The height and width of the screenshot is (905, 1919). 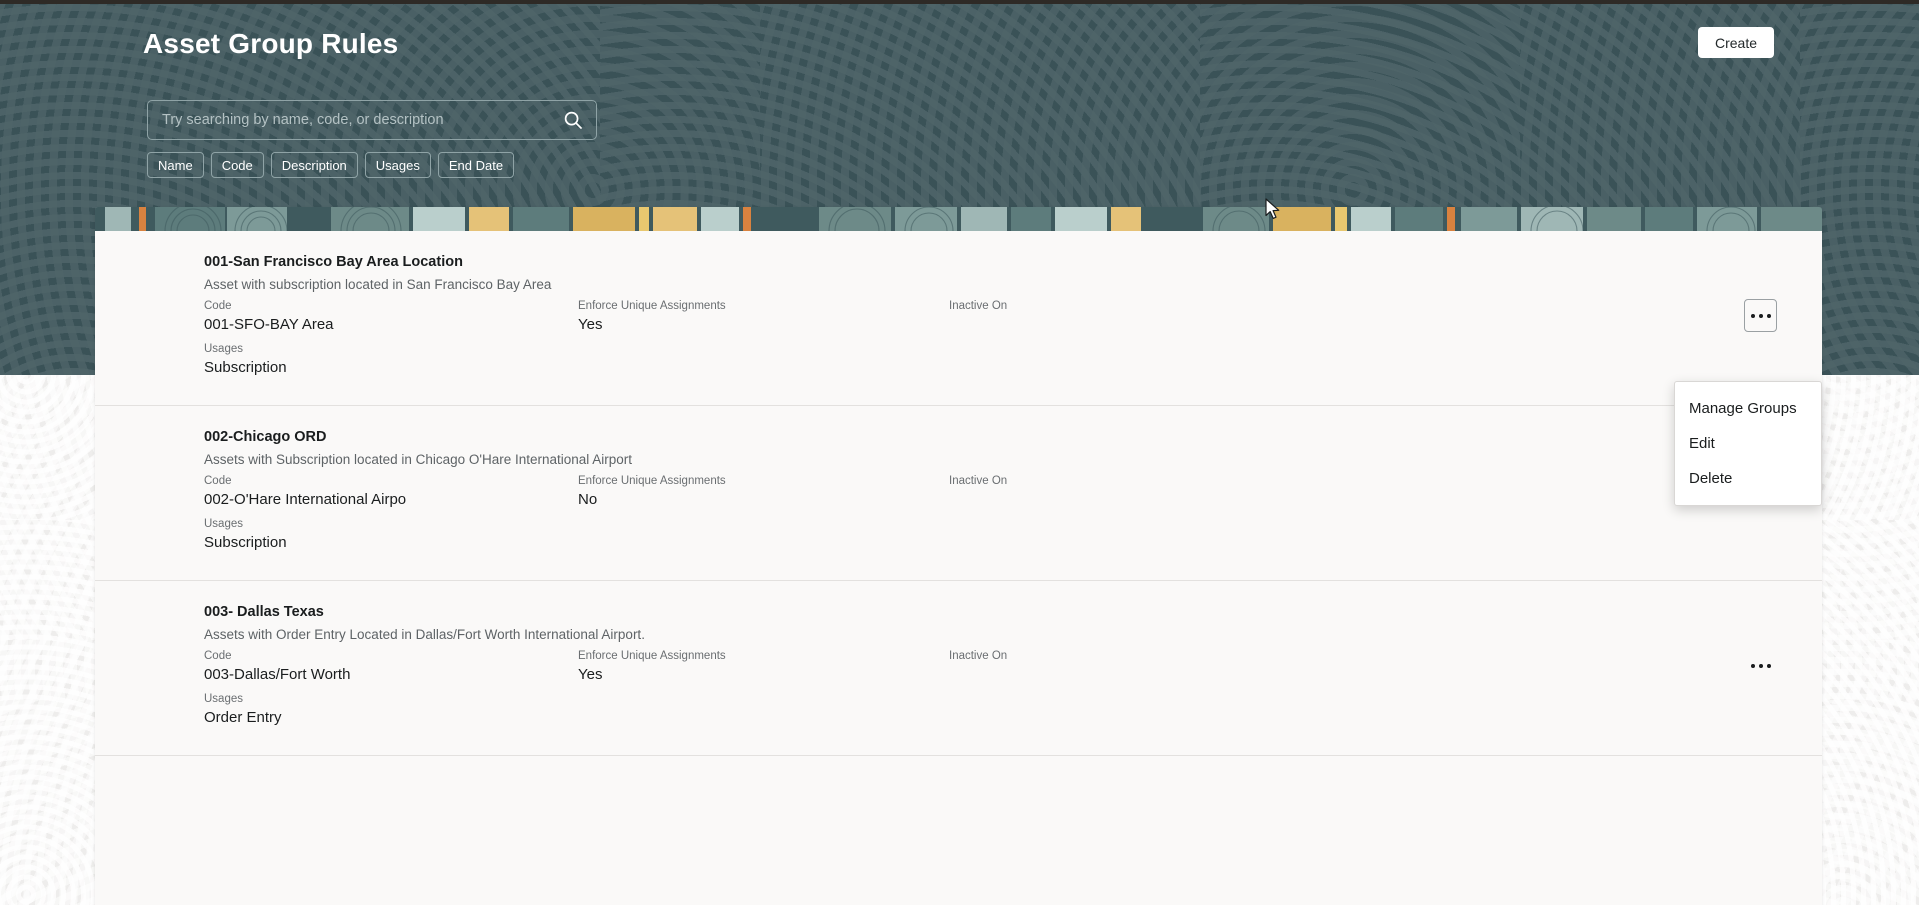 What do you see at coordinates (652, 492) in the screenshot?
I see `field-enforce-unique-assignments: Enforce Unique Assignments No` at bounding box center [652, 492].